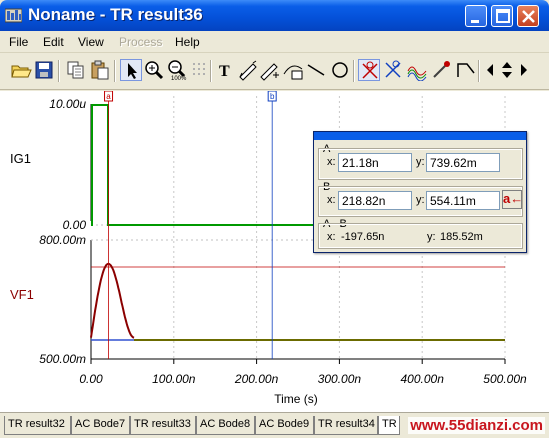 This screenshot has width=549, height=438. I want to click on open-folder-icon, so click(21, 70).